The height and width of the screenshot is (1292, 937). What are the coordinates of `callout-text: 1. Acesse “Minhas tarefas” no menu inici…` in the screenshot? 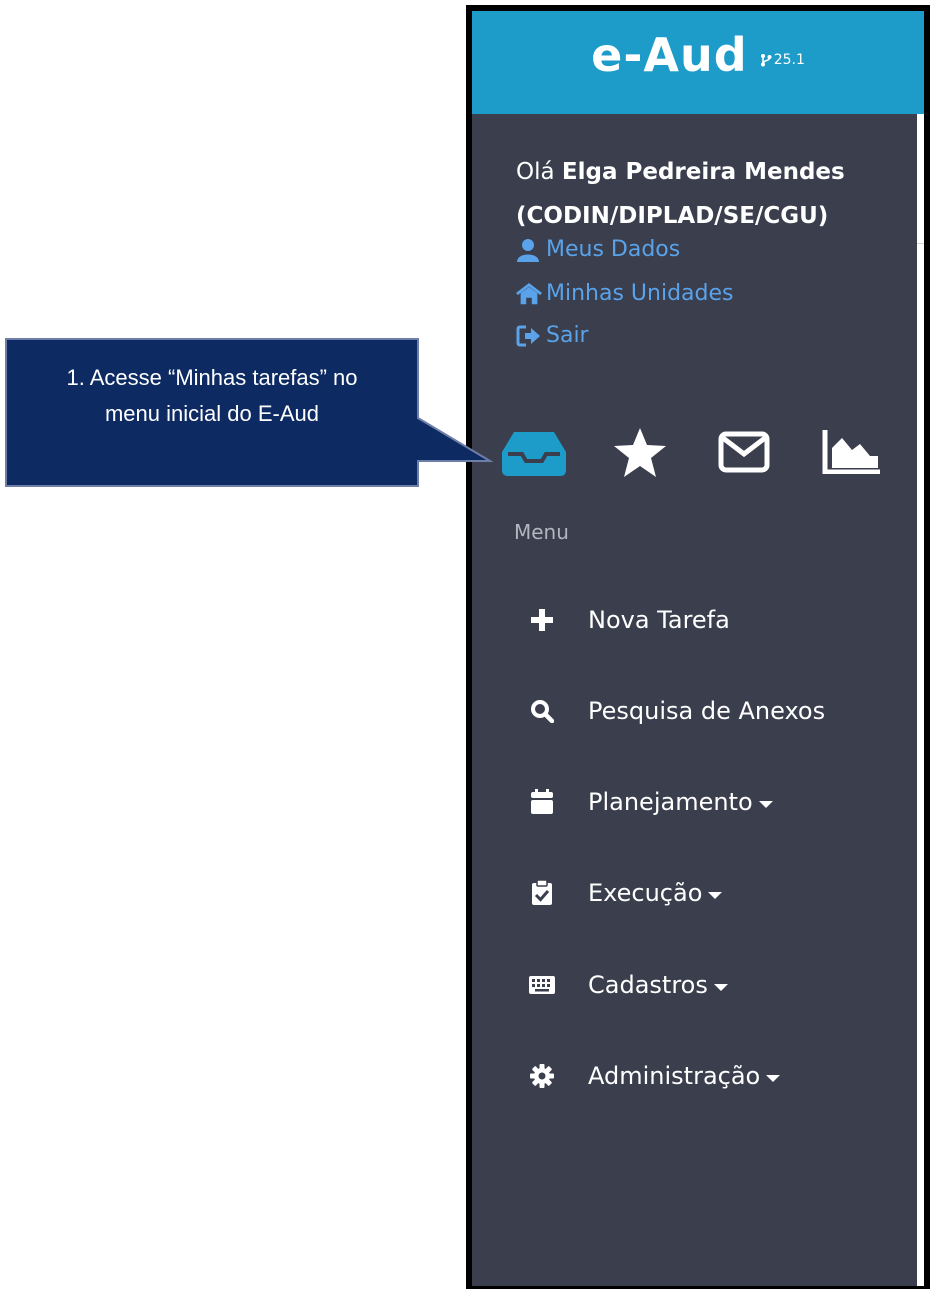 It's located at (212, 400).